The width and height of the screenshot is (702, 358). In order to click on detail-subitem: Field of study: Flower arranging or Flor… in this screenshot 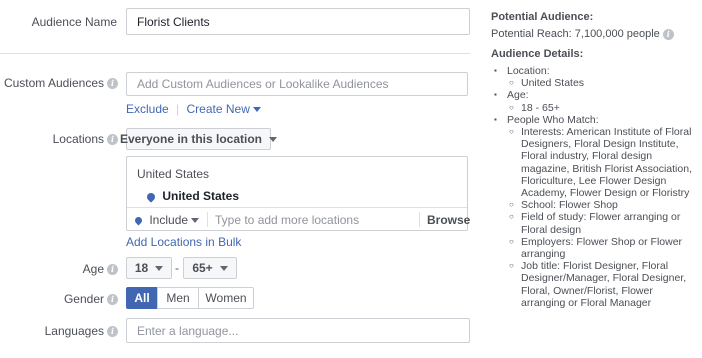, I will do `click(601, 223)`.